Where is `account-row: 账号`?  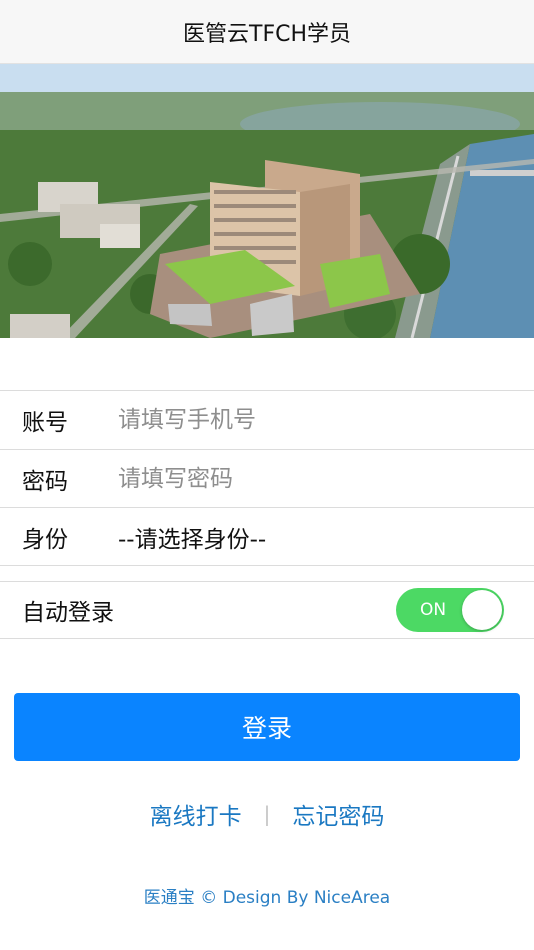 account-row: 账号 is located at coordinates (267, 420).